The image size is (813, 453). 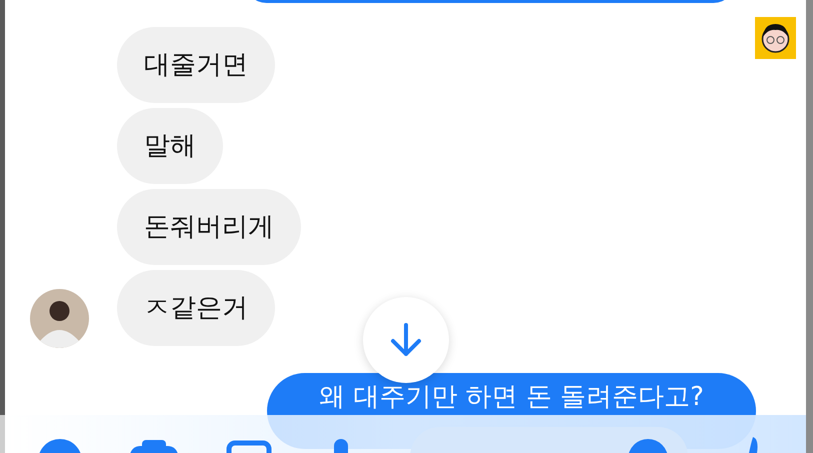 What do you see at coordinates (196, 65) in the screenshot?
I see `message-bubble: 대줄거면` at bounding box center [196, 65].